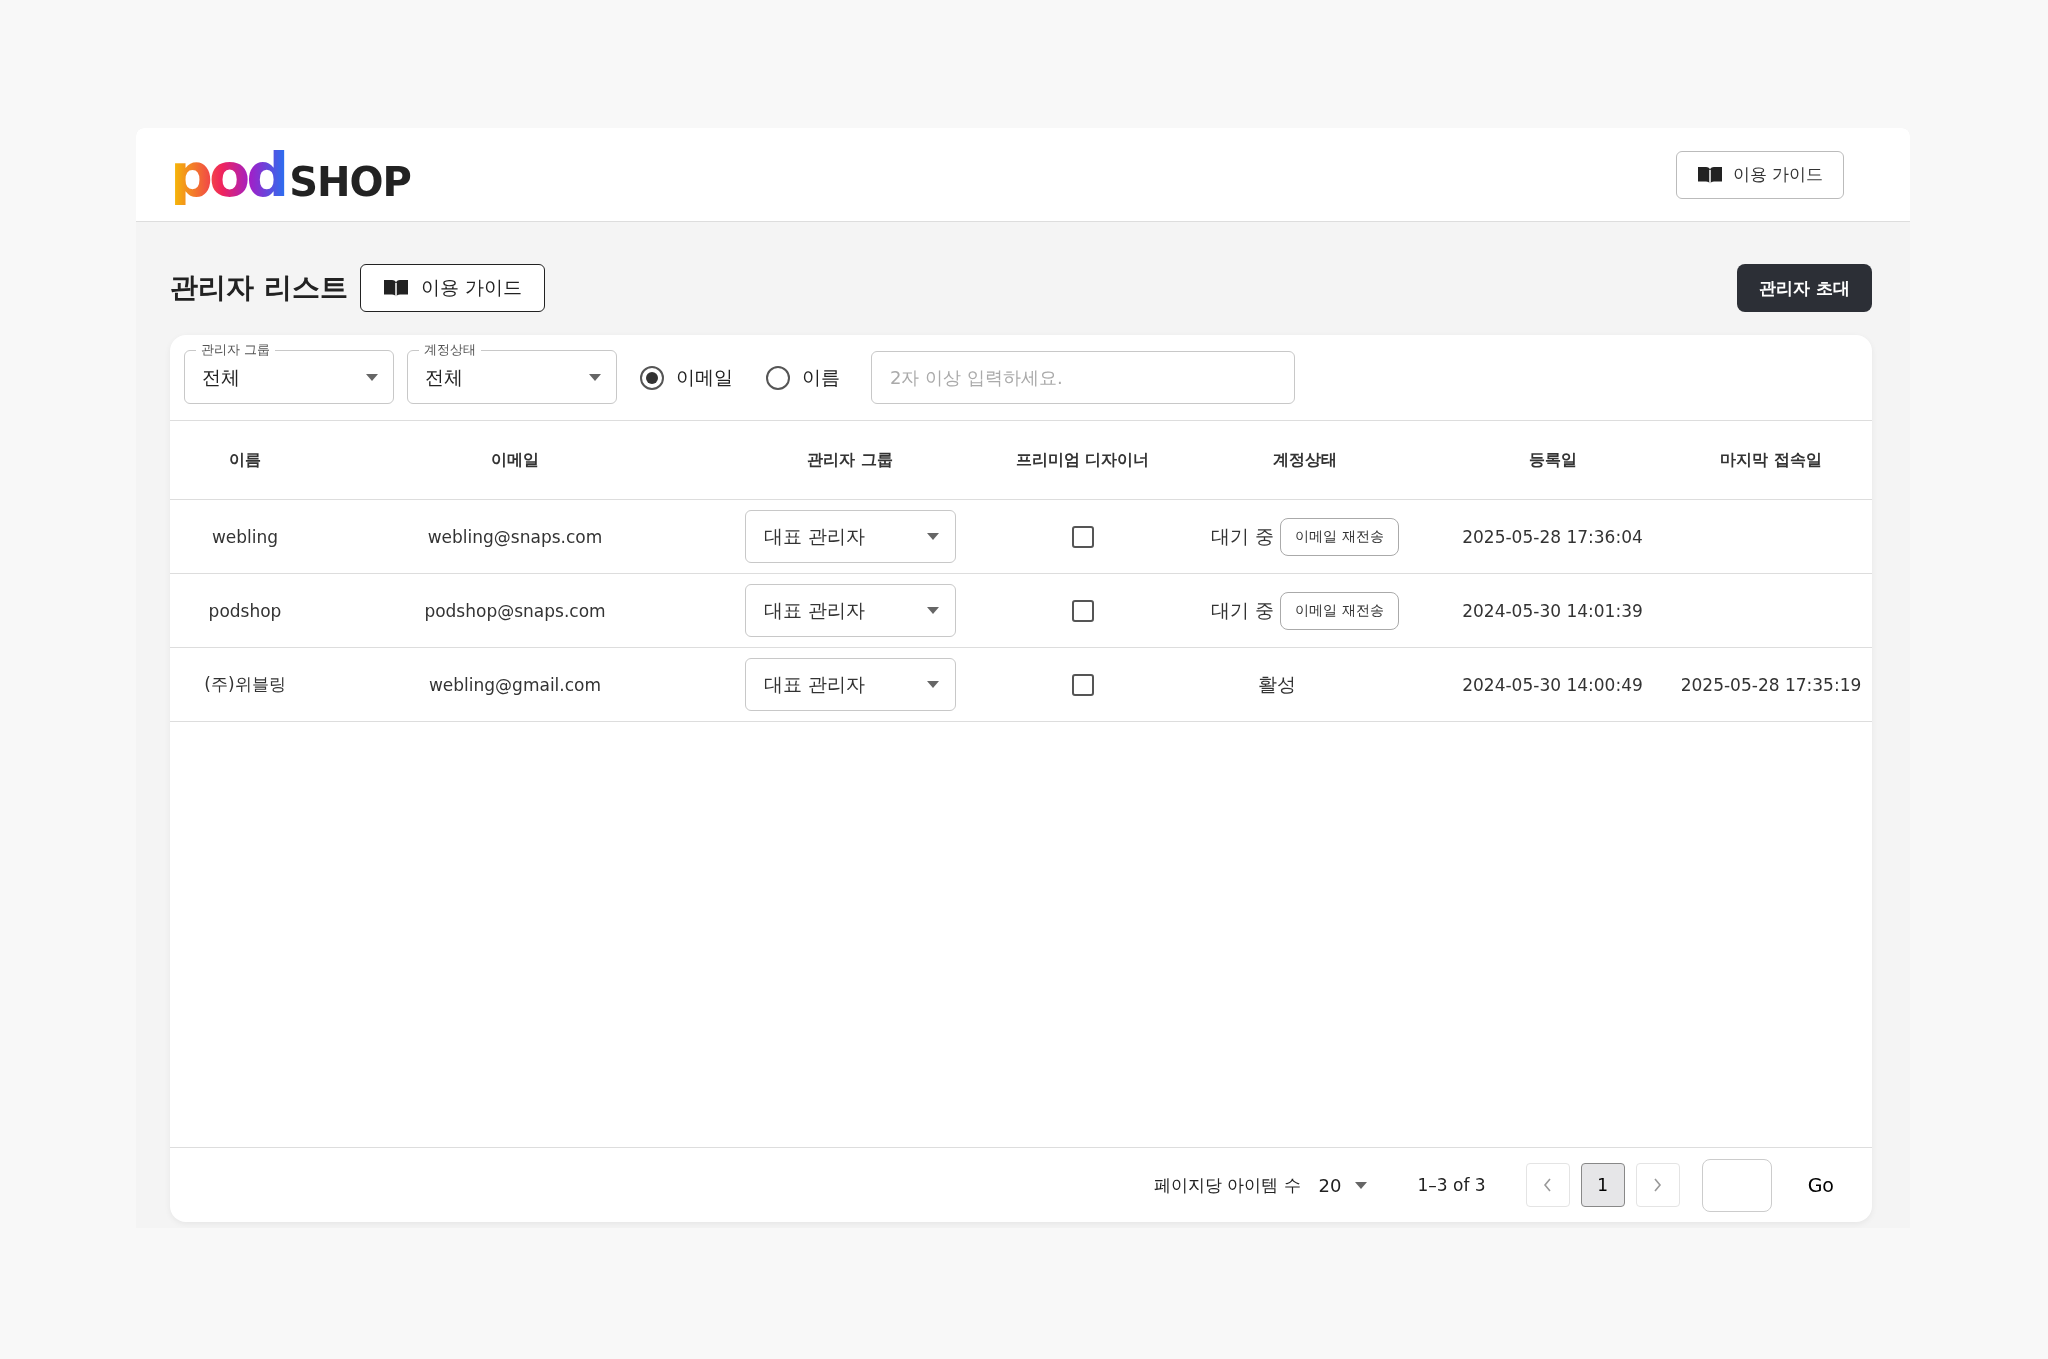  What do you see at coordinates (1771, 459) in the screenshot?
I see `column-header: 마지막 접속일` at bounding box center [1771, 459].